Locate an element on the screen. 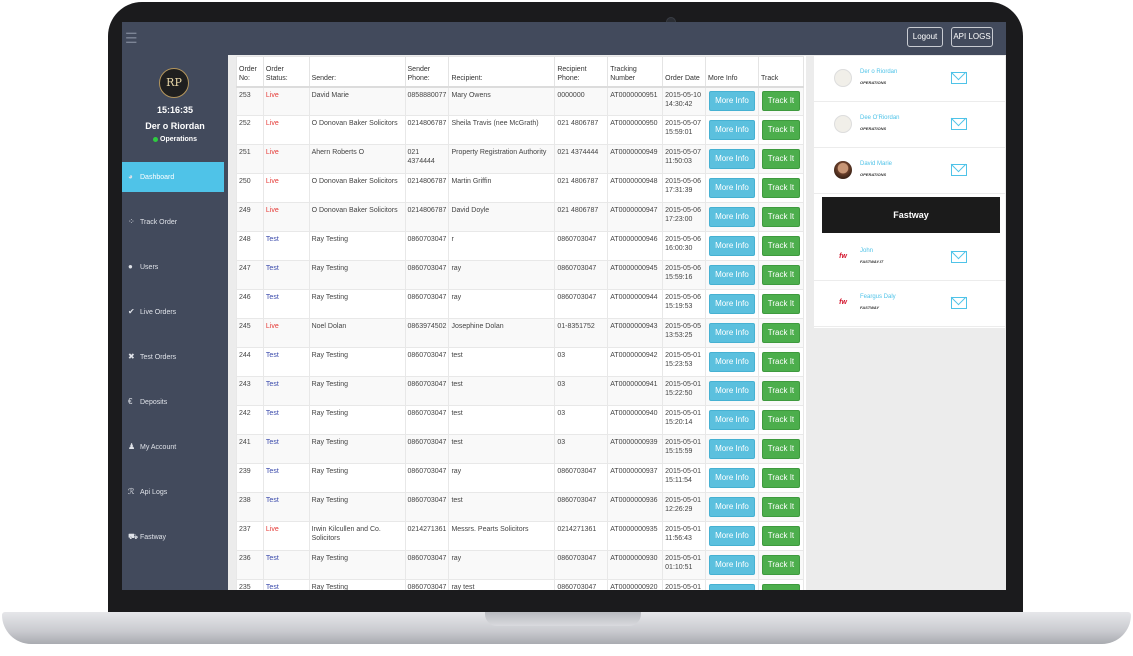 The width and height of the screenshot is (1133, 656). sidebar-item-fastway: ⛟ Fastway is located at coordinates (175, 544).